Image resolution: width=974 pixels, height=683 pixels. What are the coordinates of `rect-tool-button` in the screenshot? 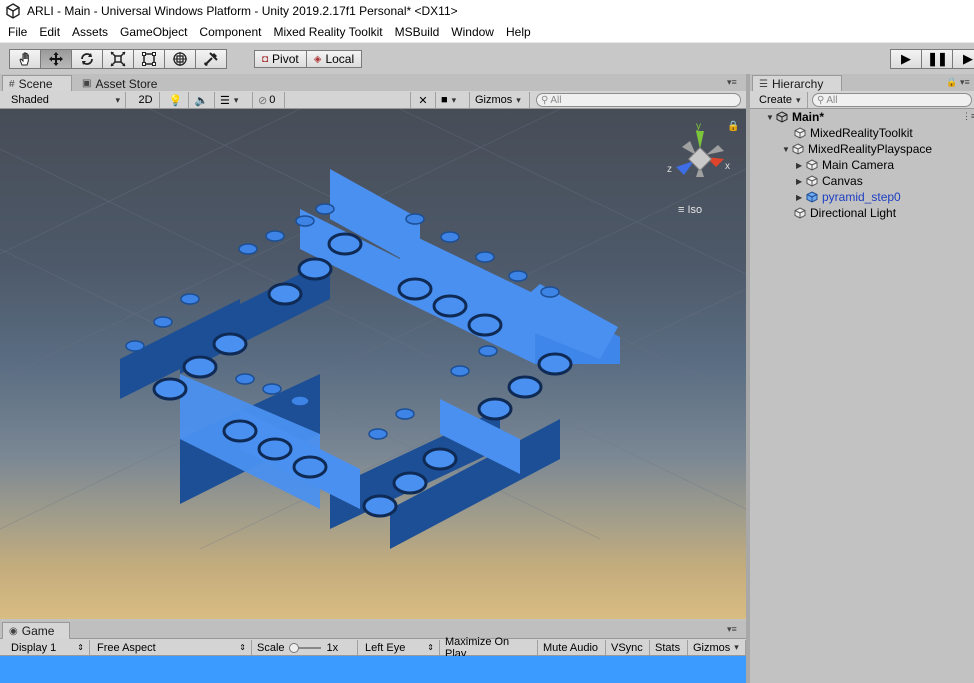 It's located at (149, 59).